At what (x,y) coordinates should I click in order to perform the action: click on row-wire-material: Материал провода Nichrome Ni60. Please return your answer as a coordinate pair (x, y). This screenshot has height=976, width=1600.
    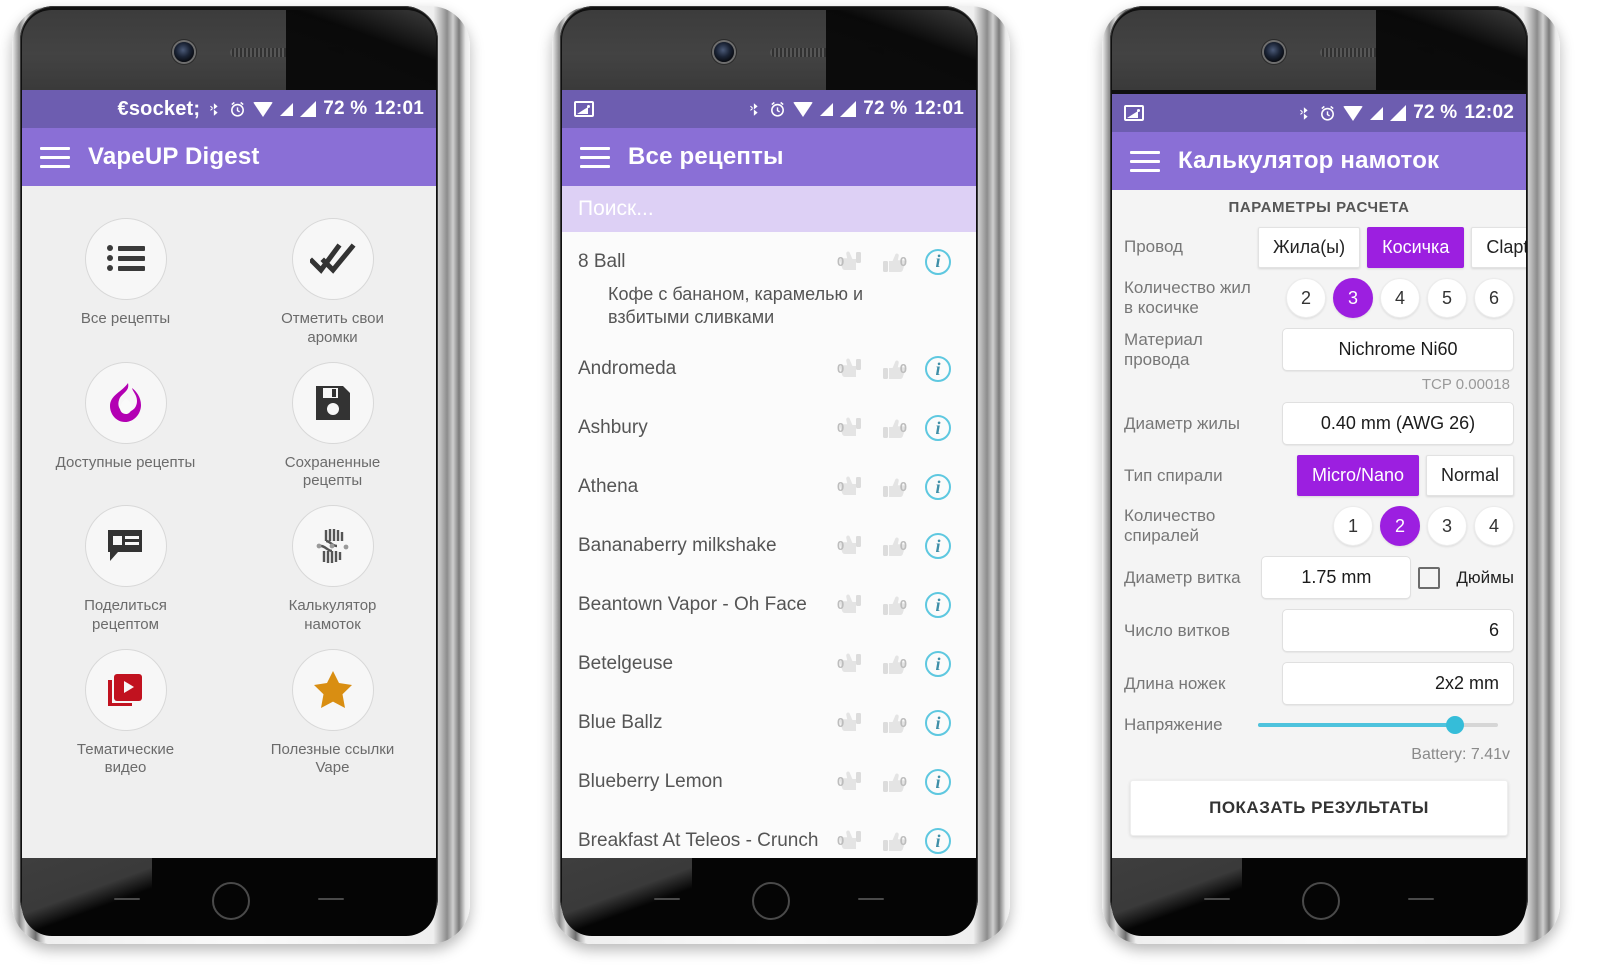
    Looking at the image, I should click on (1319, 349).